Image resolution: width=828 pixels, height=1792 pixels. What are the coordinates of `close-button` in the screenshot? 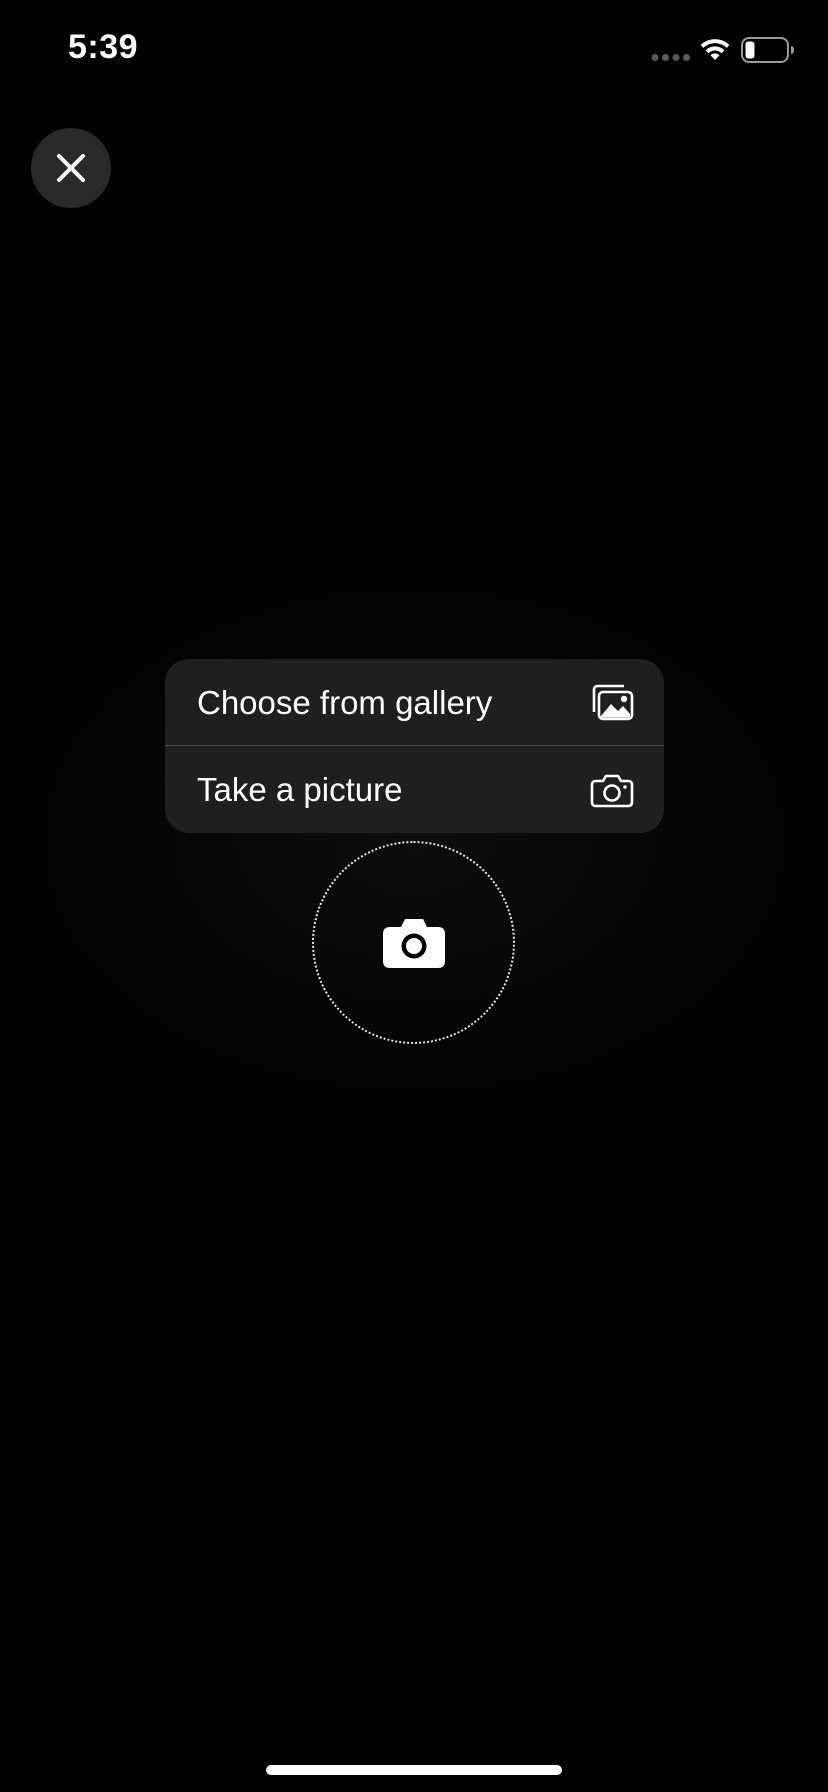 It's located at (71, 168).